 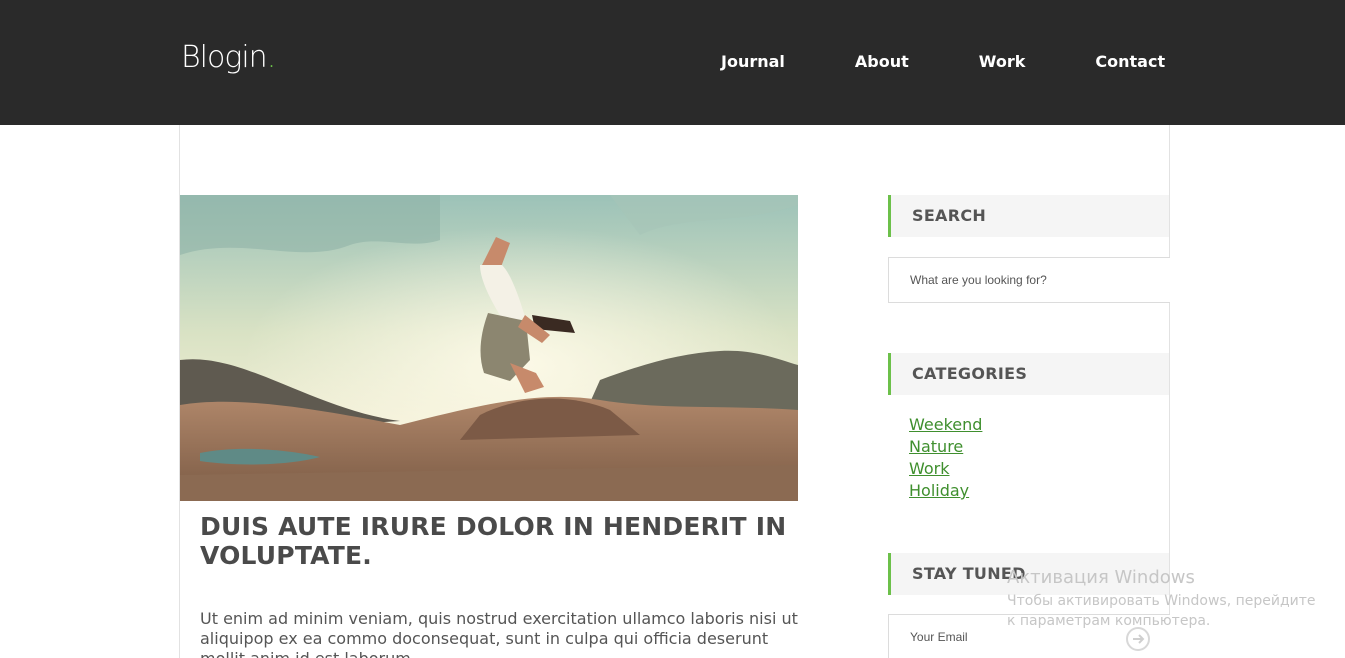 I want to click on categories-widget-heading: CATEGORIES, so click(x=1028, y=374).